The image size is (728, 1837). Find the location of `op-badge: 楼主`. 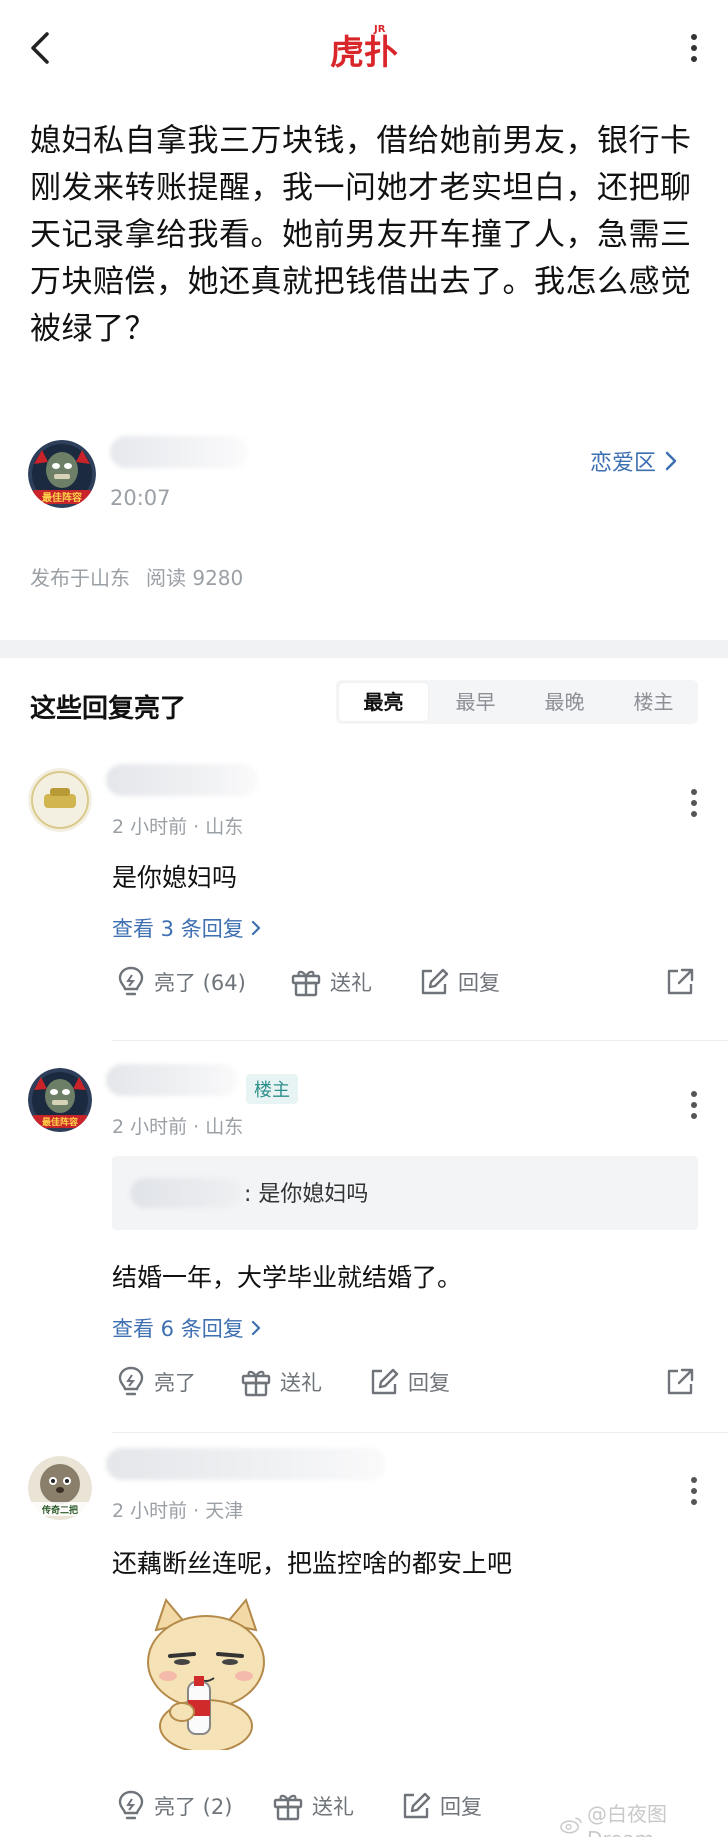

op-badge: 楼主 is located at coordinates (272, 1089).